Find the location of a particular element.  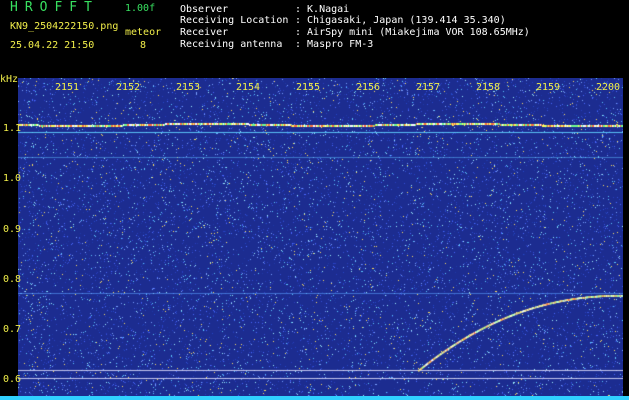

y-tick-label: 0.7 is located at coordinates (12, 329).